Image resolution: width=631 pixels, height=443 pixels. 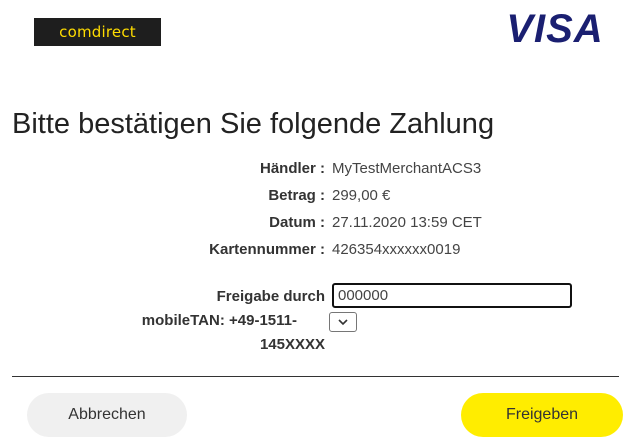 I want to click on visa-logo-text: VISA, so click(x=554, y=29).